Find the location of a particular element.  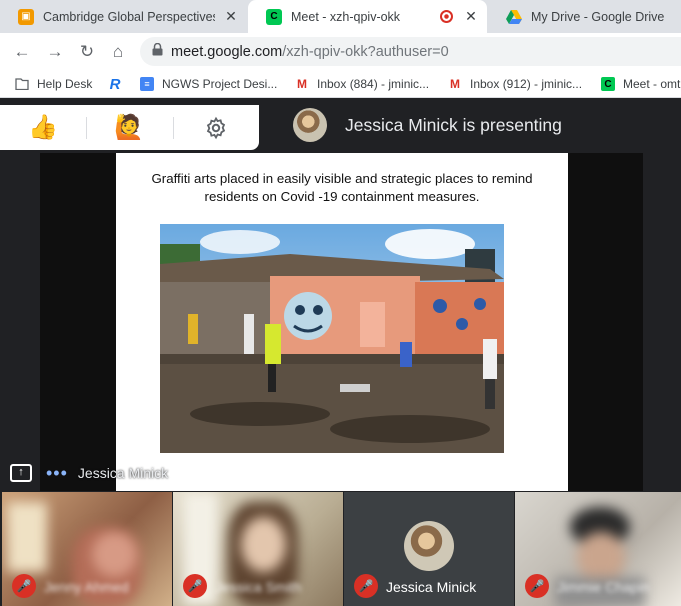

raise-hand-icon: 🙋 is located at coordinates (129, 128).